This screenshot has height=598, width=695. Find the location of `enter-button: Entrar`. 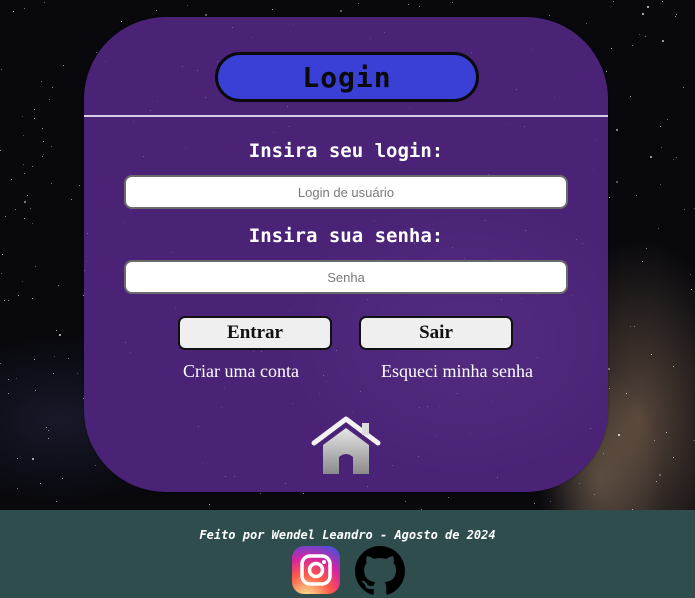

enter-button: Entrar is located at coordinates (255, 333).